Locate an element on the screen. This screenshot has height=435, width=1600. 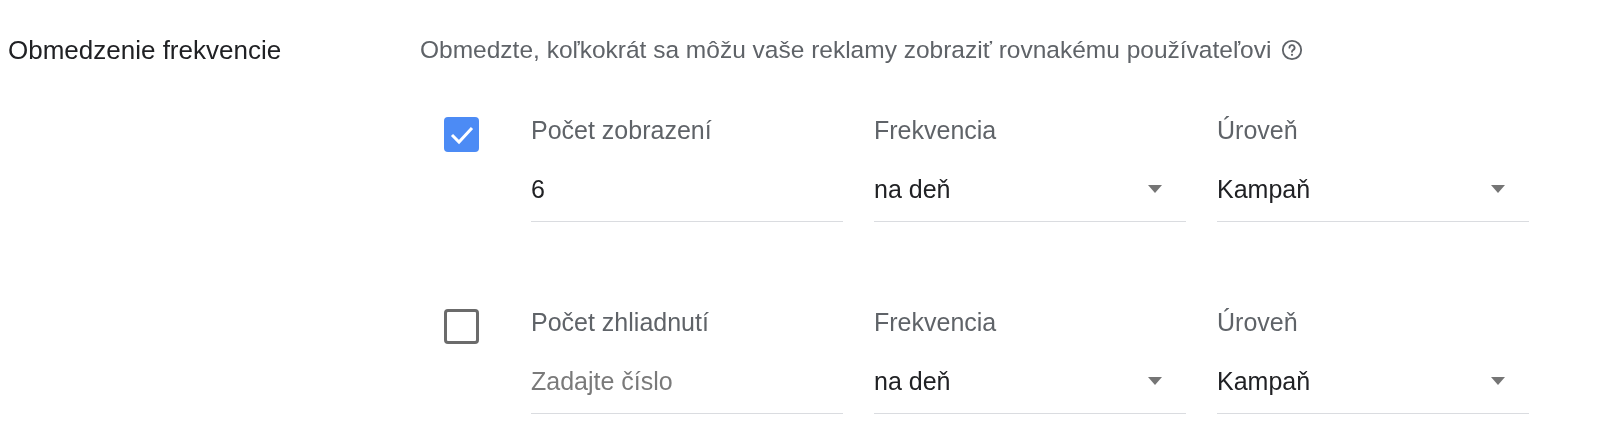
field-label: Počet zhliadnutí is located at coordinates (620, 322).